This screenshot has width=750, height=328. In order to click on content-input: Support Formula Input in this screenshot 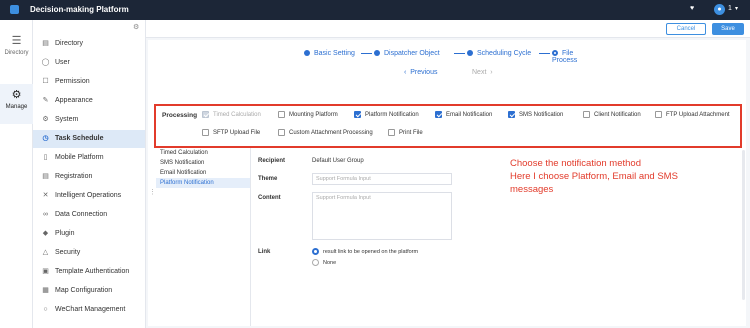, I will do `click(382, 216)`.